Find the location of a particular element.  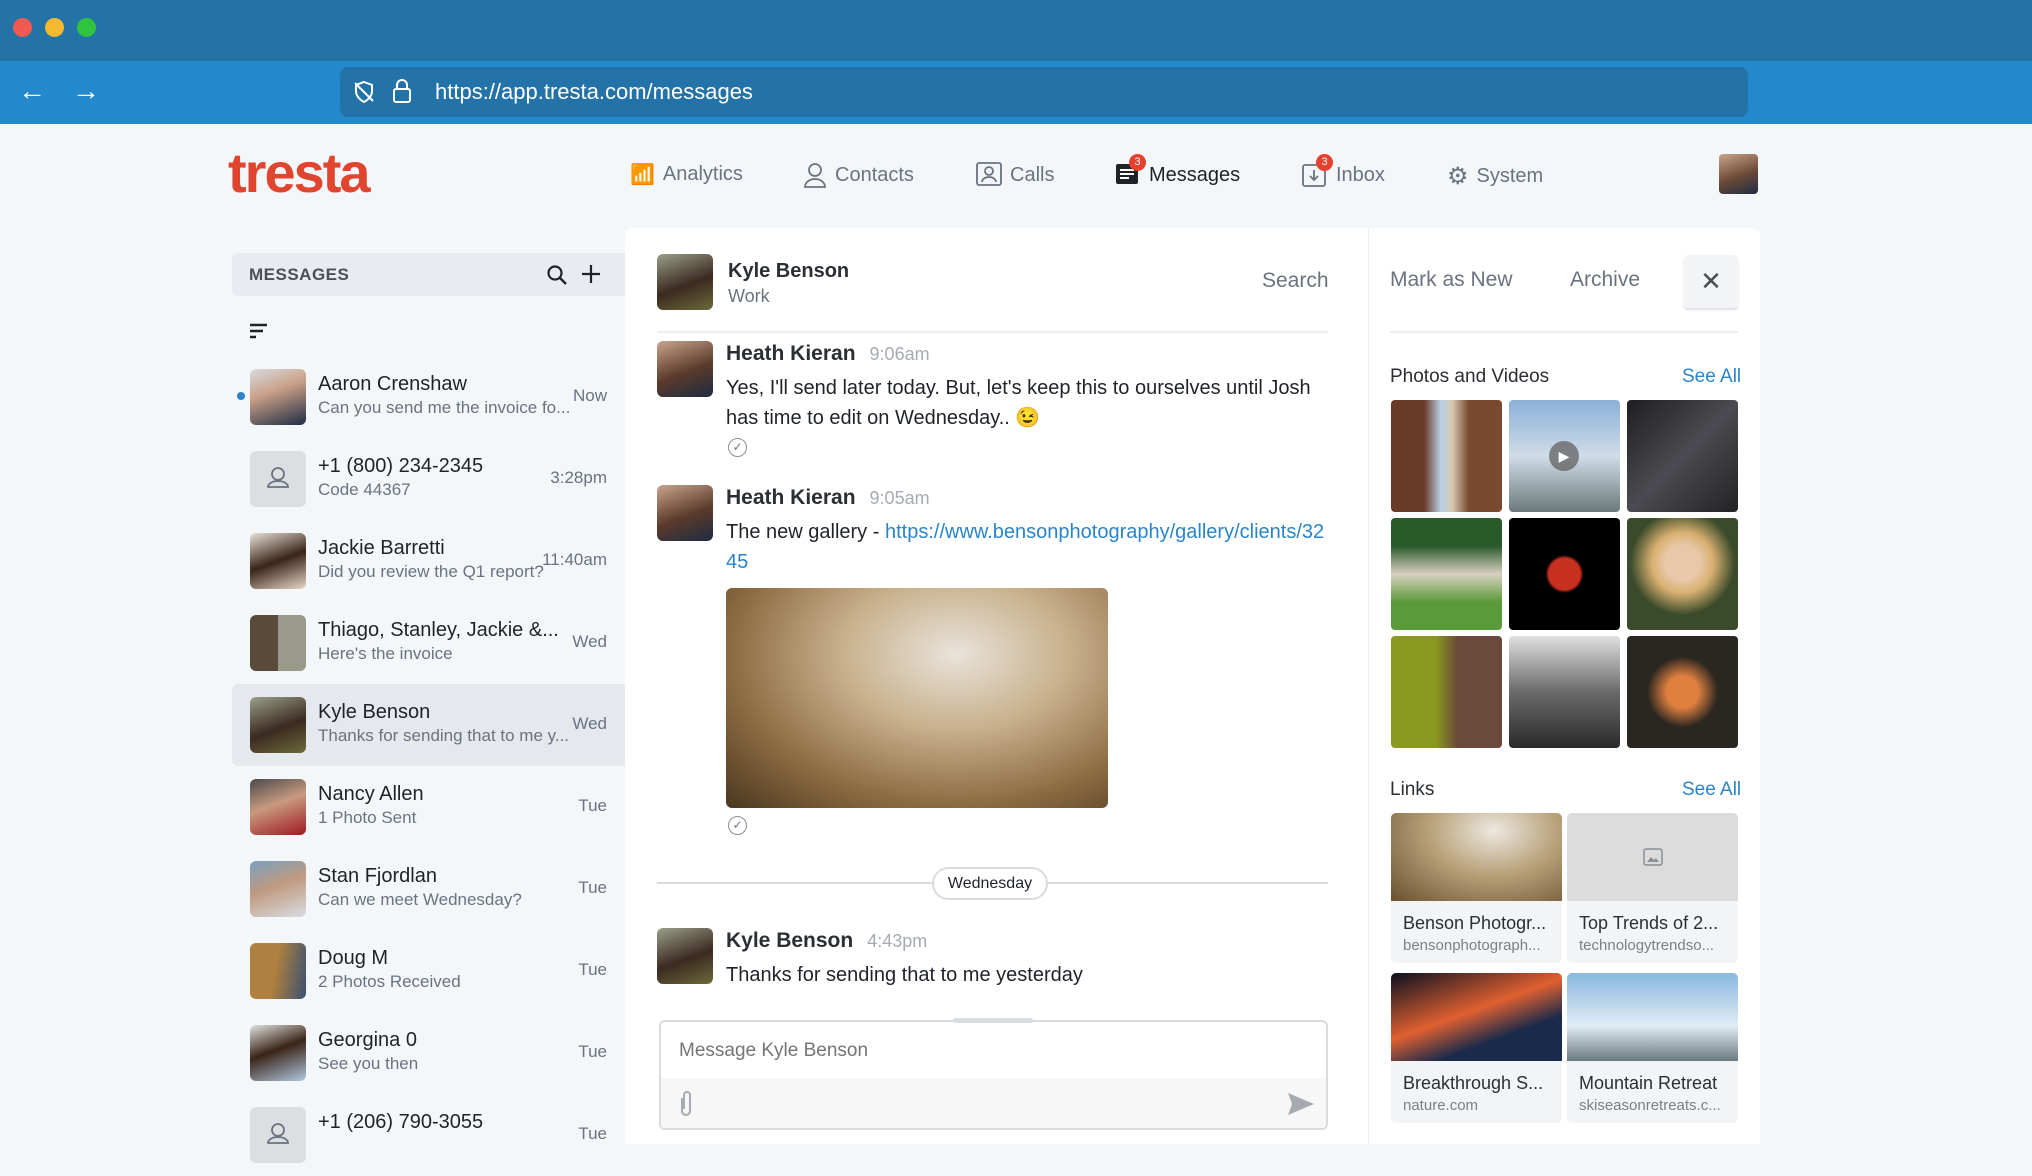

archive-button: Archive is located at coordinates (1605, 280).